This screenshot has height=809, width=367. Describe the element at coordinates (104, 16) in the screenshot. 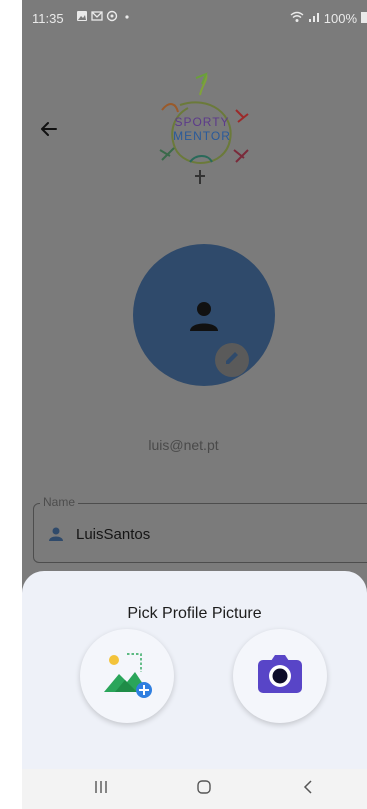

I see `notification-icons` at that location.